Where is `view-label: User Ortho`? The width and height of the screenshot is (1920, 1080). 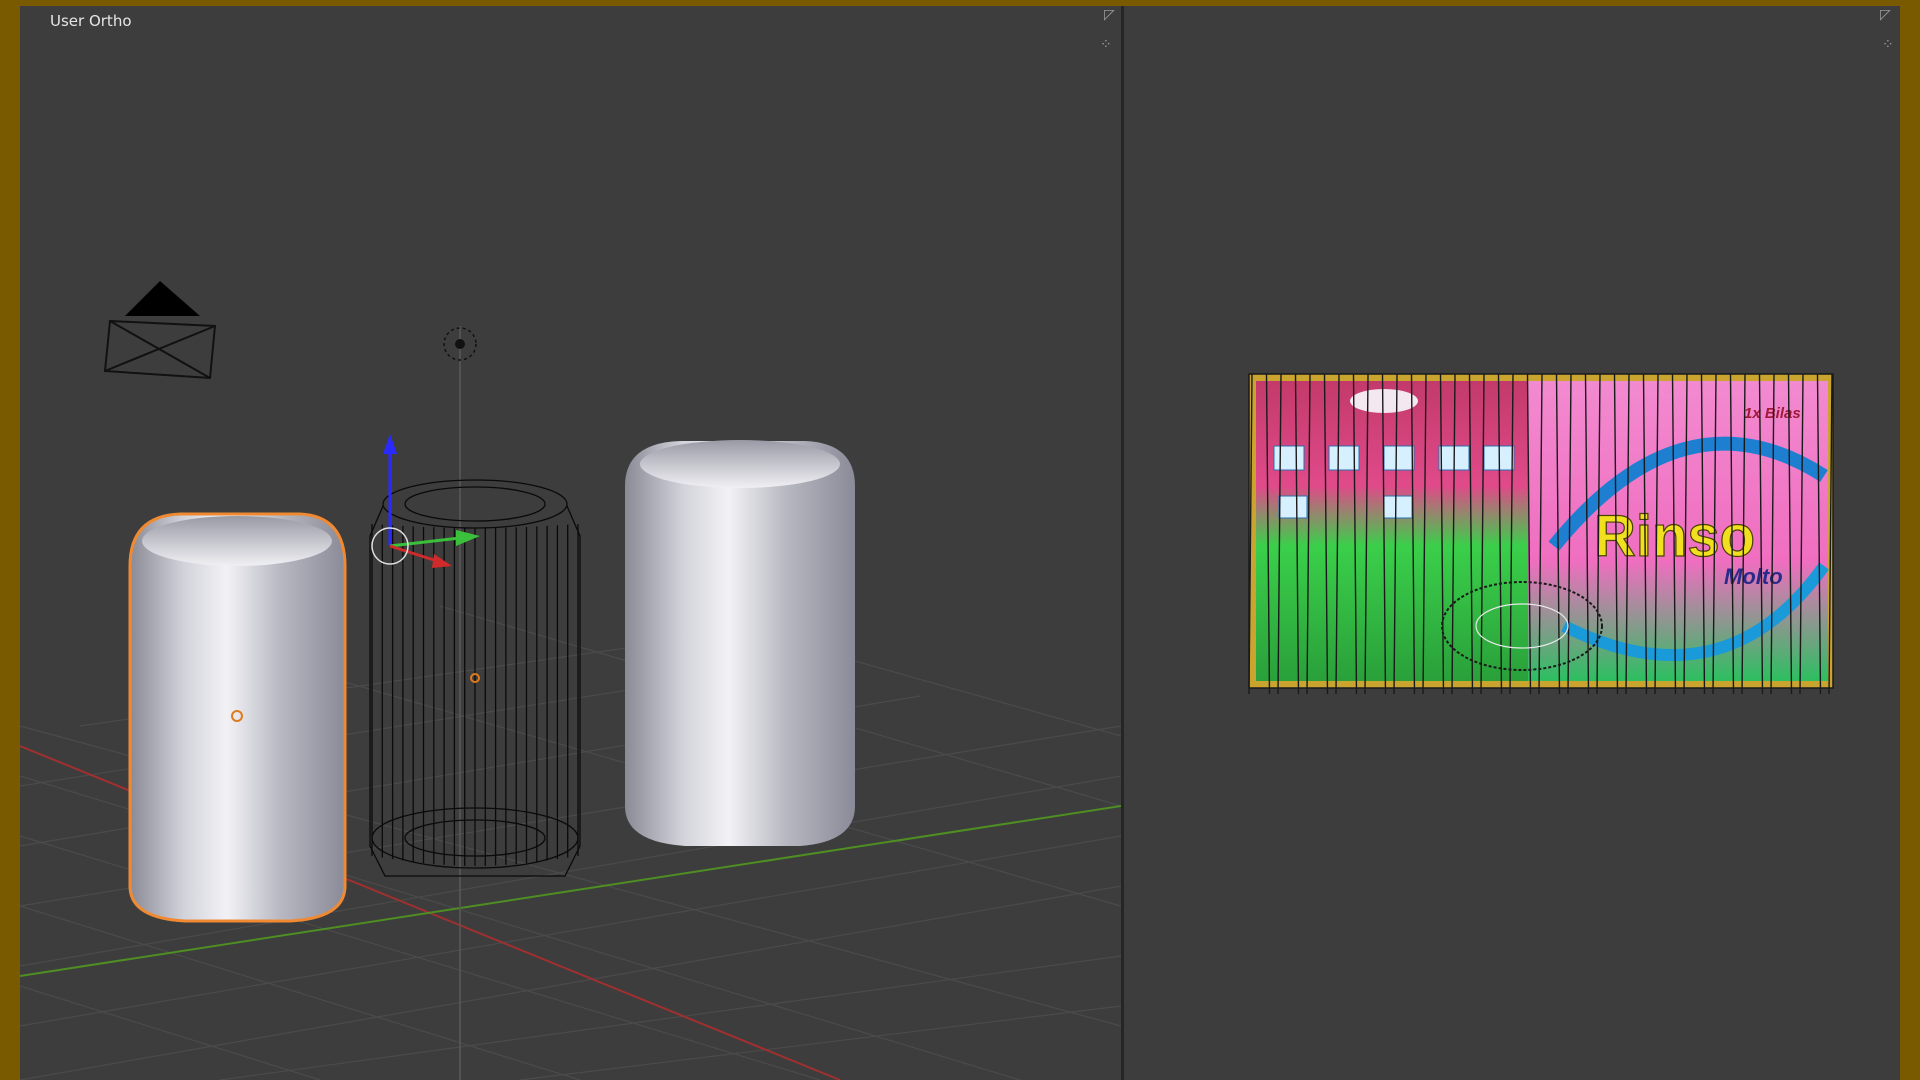 view-label: User Ortho is located at coordinates (91, 21).